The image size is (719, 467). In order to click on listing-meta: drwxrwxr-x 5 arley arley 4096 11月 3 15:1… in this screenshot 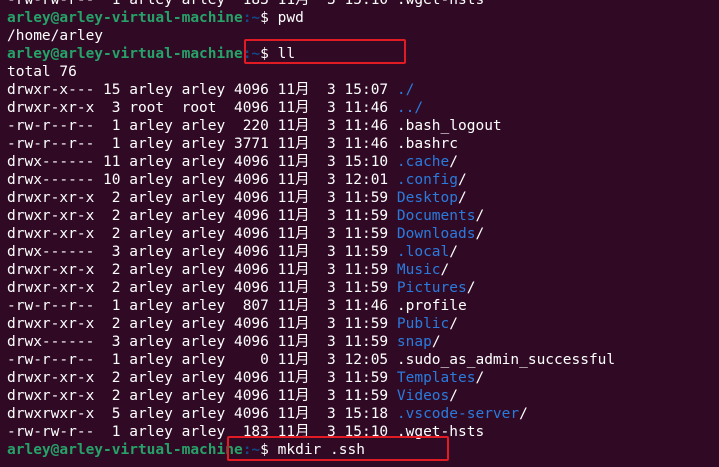, I will do `click(202, 414)`.